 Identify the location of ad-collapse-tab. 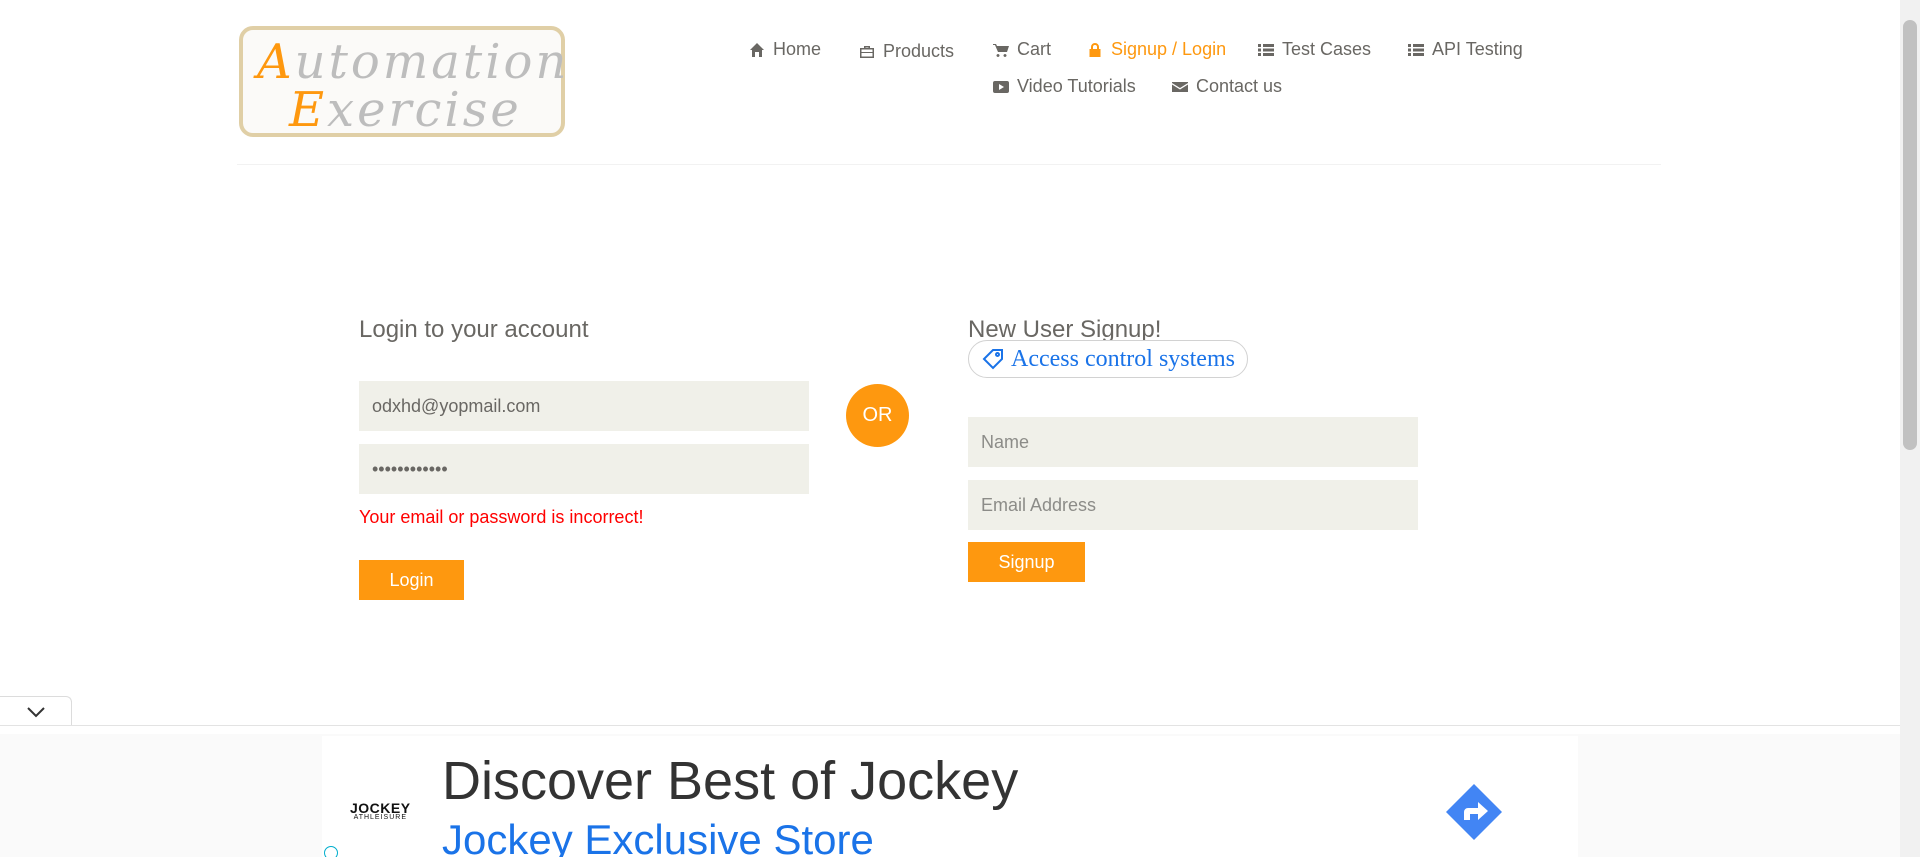
(36, 711).